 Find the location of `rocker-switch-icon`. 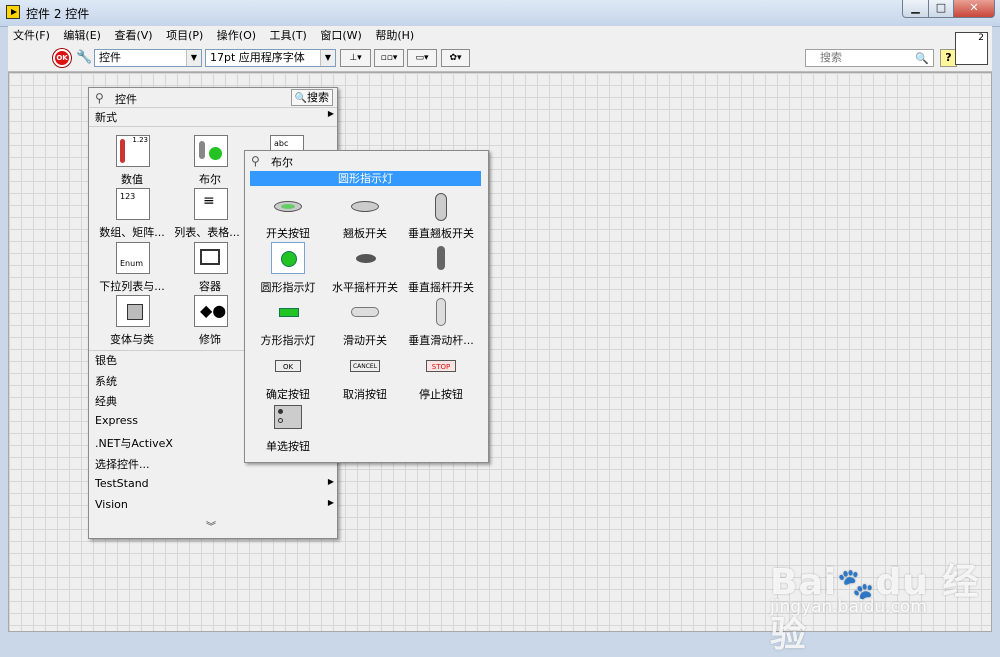

rocker-switch-icon is located at coordinates (365, 207).